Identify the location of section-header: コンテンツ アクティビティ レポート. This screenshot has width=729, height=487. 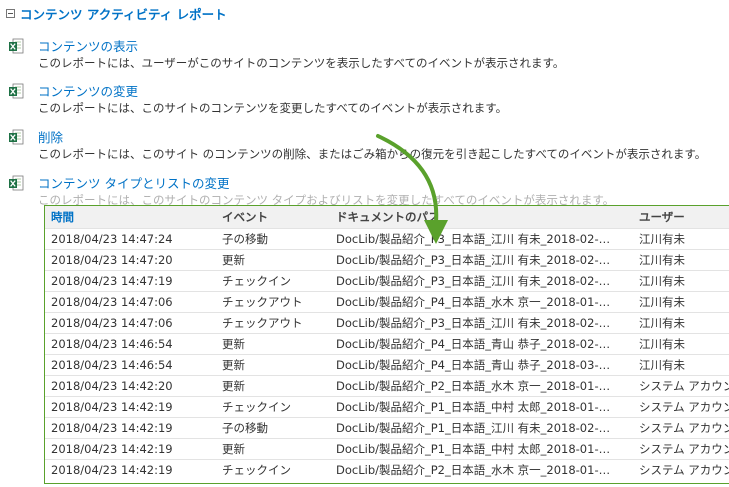
(116, 13).